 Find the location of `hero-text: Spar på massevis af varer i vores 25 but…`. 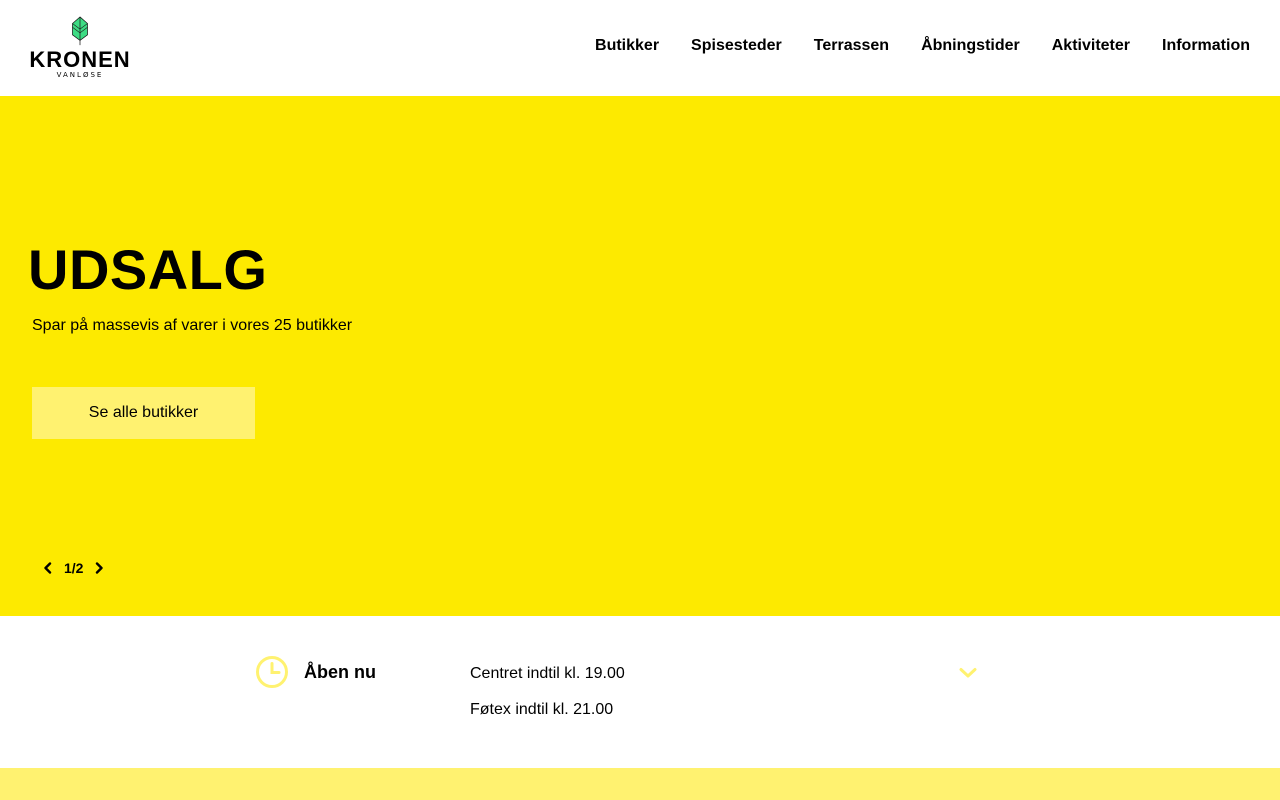

hero-text: Spar på massevis af varer i vores 25 but… is located at coordinates (192, 325).